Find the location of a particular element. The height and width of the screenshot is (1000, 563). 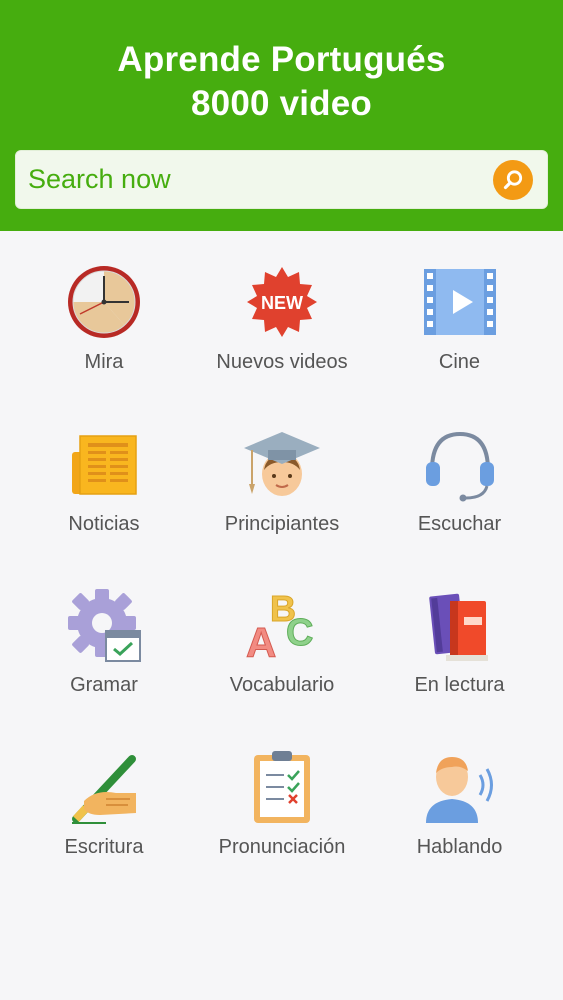

menu-item-en-lectura: En lectura is located at coordinates (459, 644).